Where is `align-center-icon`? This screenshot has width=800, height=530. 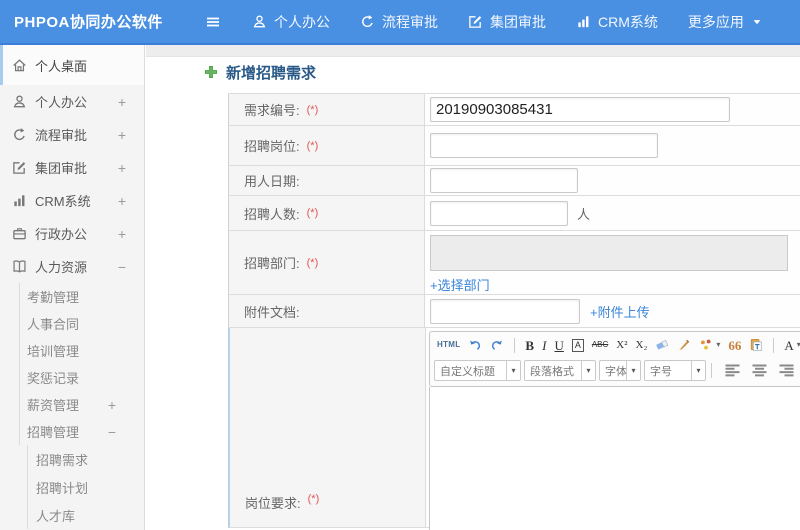
align-center-icon is located at coordinates (759, 370).